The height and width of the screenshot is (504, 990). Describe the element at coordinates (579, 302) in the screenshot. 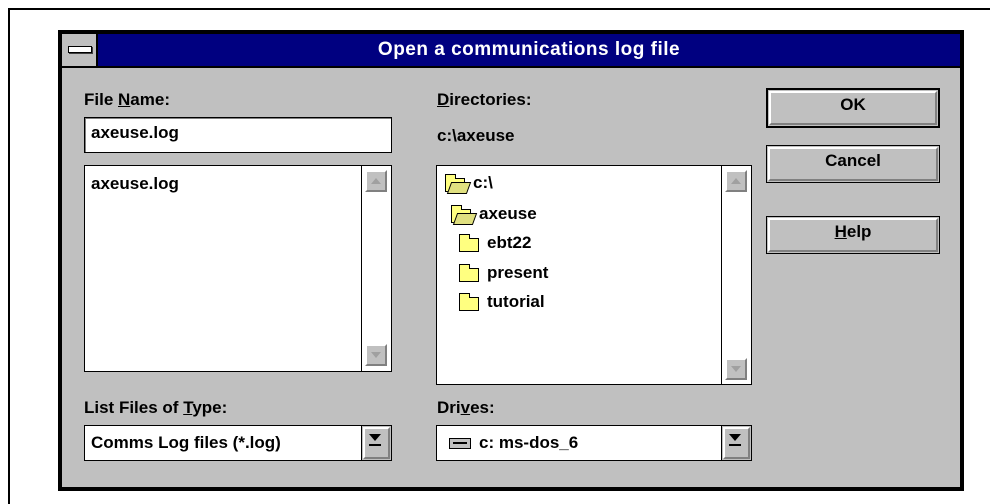

I see `list-item: tutorial` at that location.